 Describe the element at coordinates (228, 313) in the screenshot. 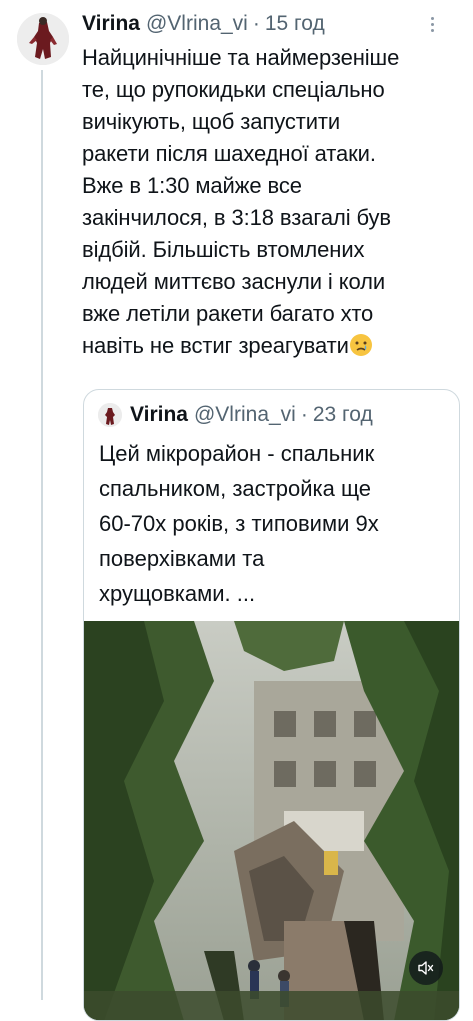

I see `tweet-text-line: вже летіли ракети багато хто` at that location.